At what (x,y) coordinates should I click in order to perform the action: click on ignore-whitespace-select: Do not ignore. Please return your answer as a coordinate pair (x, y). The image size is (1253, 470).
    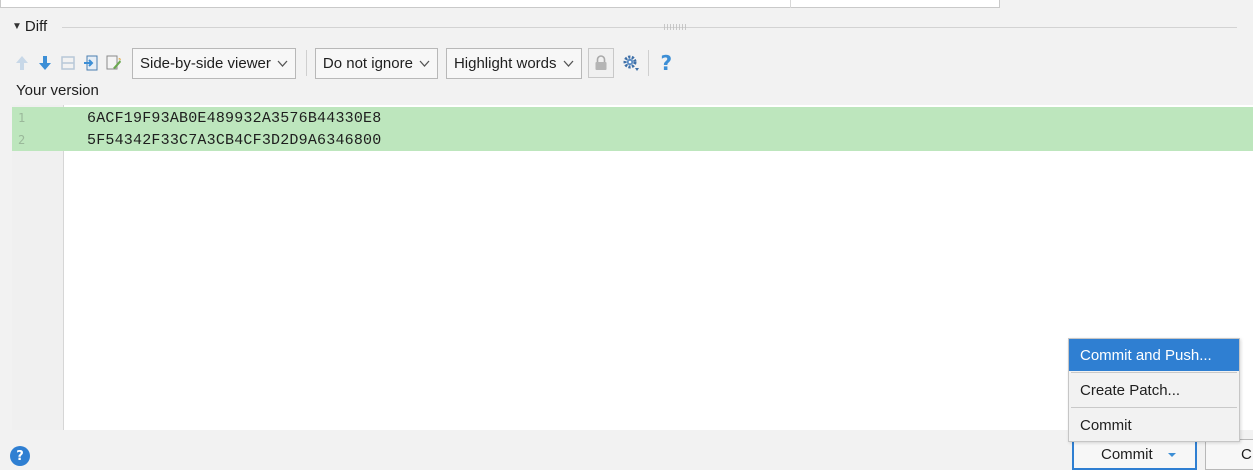
    Looking at the image, I should click on (376, 63).